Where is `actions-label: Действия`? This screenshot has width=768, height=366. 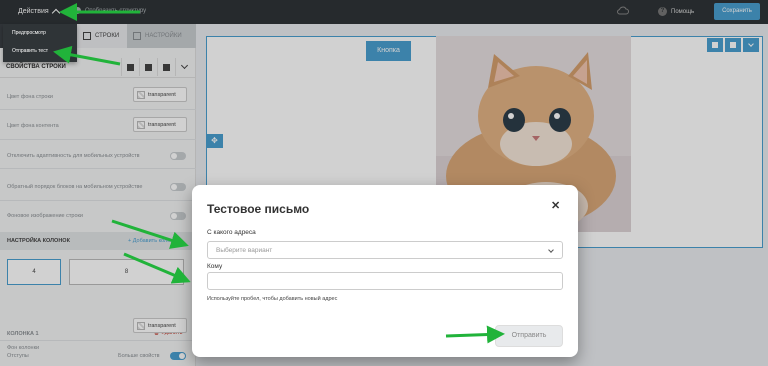
actions-label: Действия is located at coordinates (33, 11).